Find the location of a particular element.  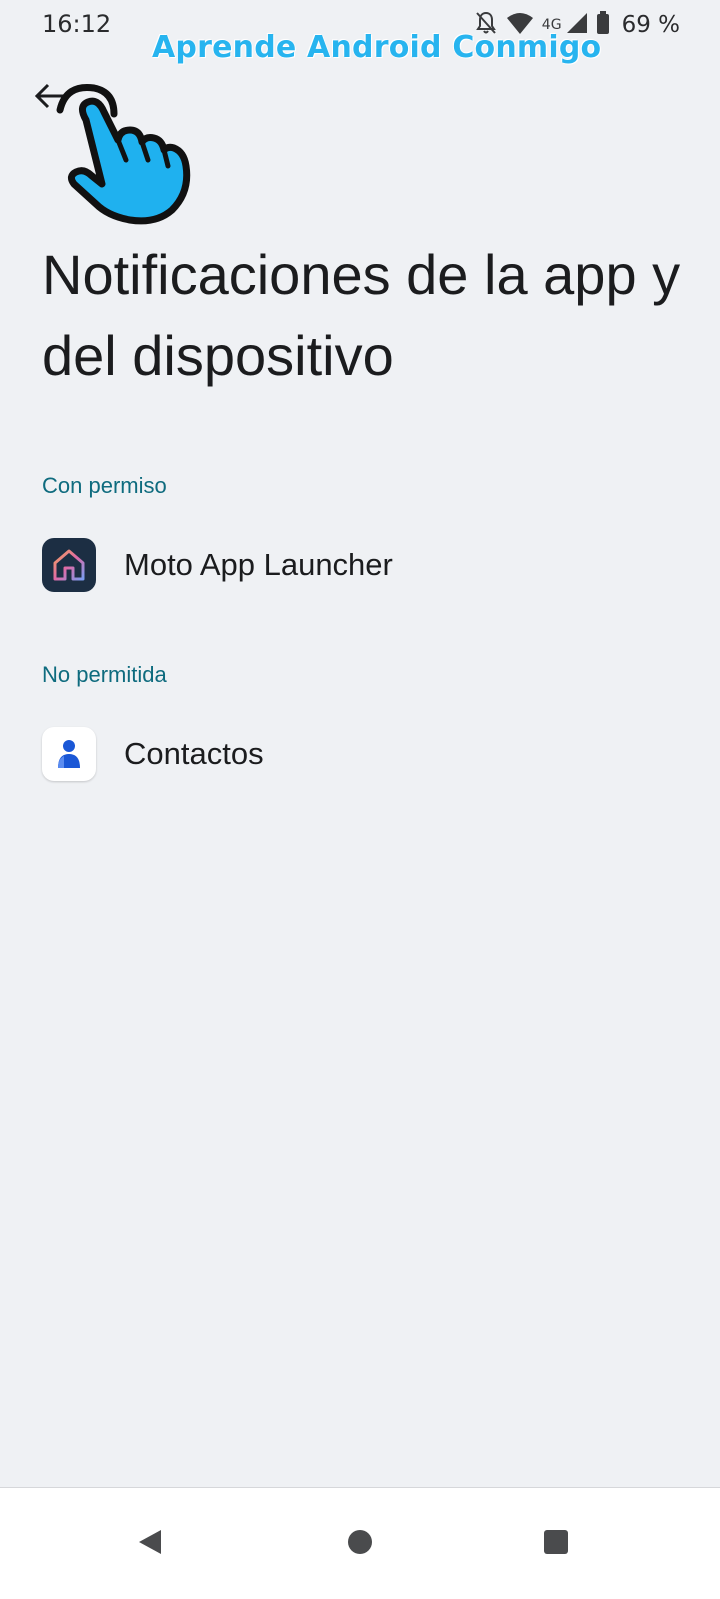

nav-recents-button is located at coordinates (556, 1543).